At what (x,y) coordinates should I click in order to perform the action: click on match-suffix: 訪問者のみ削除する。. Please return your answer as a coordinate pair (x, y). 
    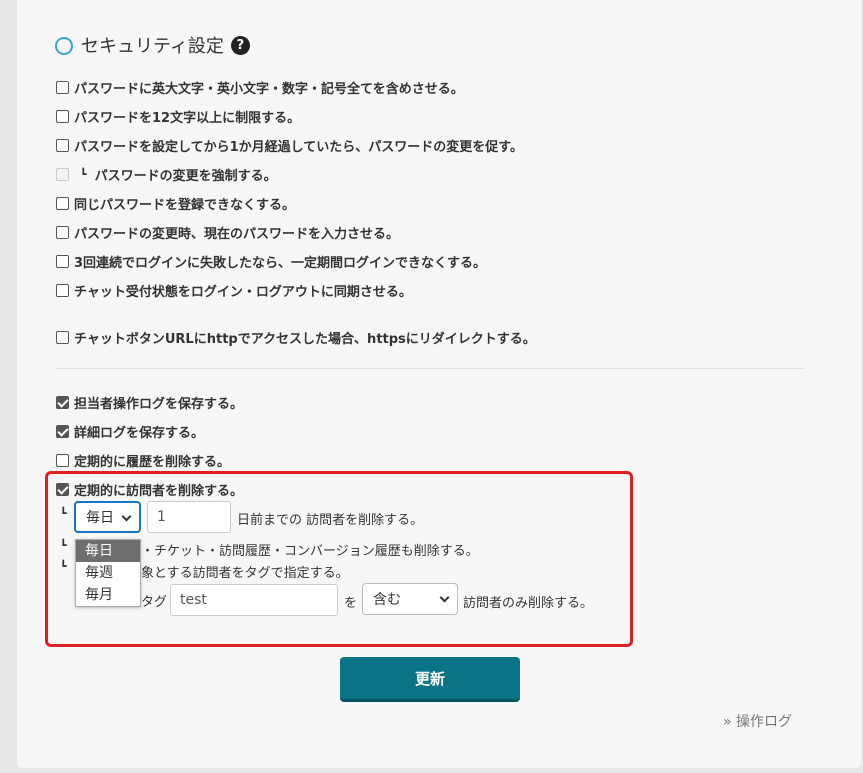
    Looking at the image, I should click on (528, 603).